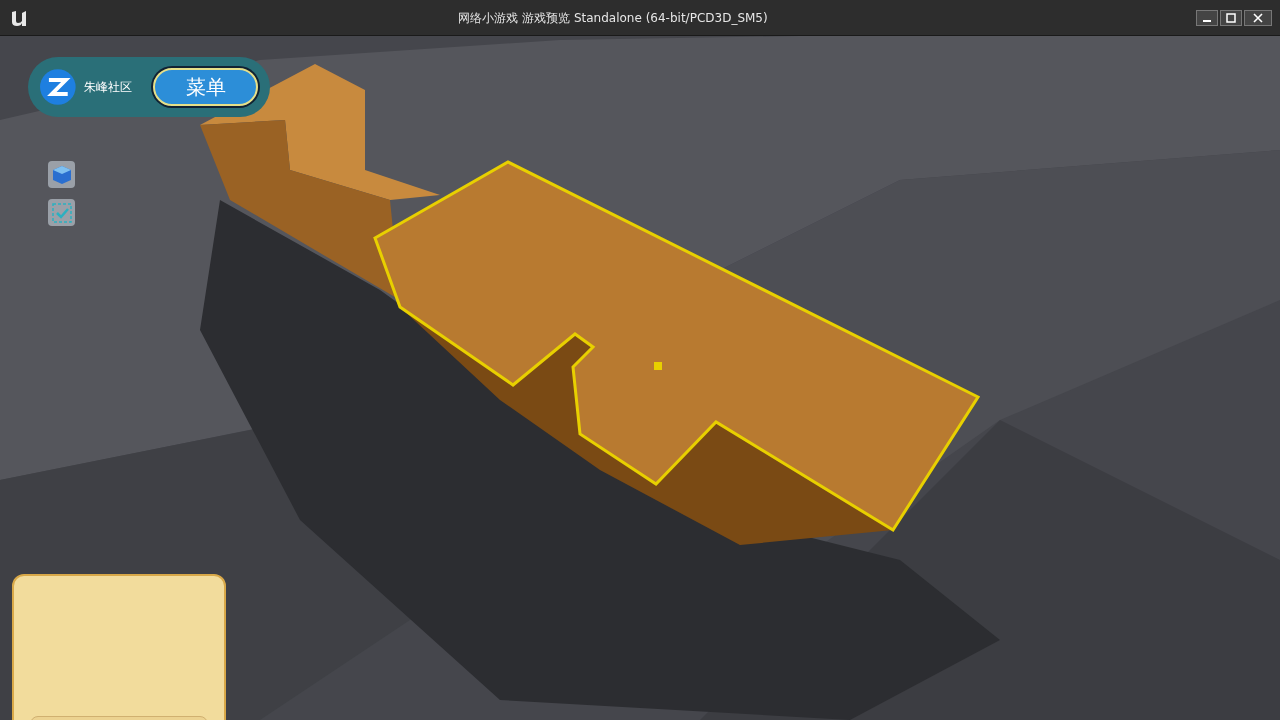 The height and width of the screenshot is (720, 1280). I want to click on window-title: 网络小游戏 游戏预览 Standalone (64-bit/PCD3D_SM5), so click(613, 18).